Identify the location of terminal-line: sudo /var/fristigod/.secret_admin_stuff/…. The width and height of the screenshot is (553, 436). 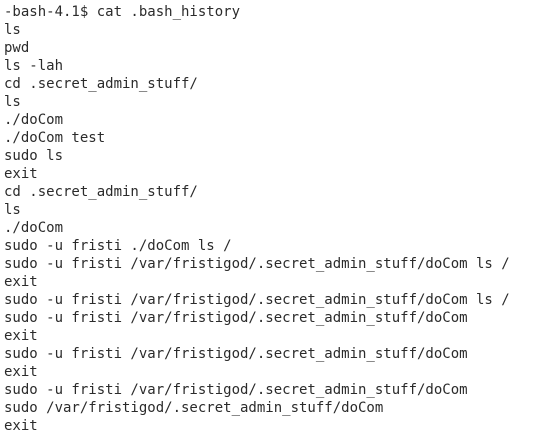
(194, 408).